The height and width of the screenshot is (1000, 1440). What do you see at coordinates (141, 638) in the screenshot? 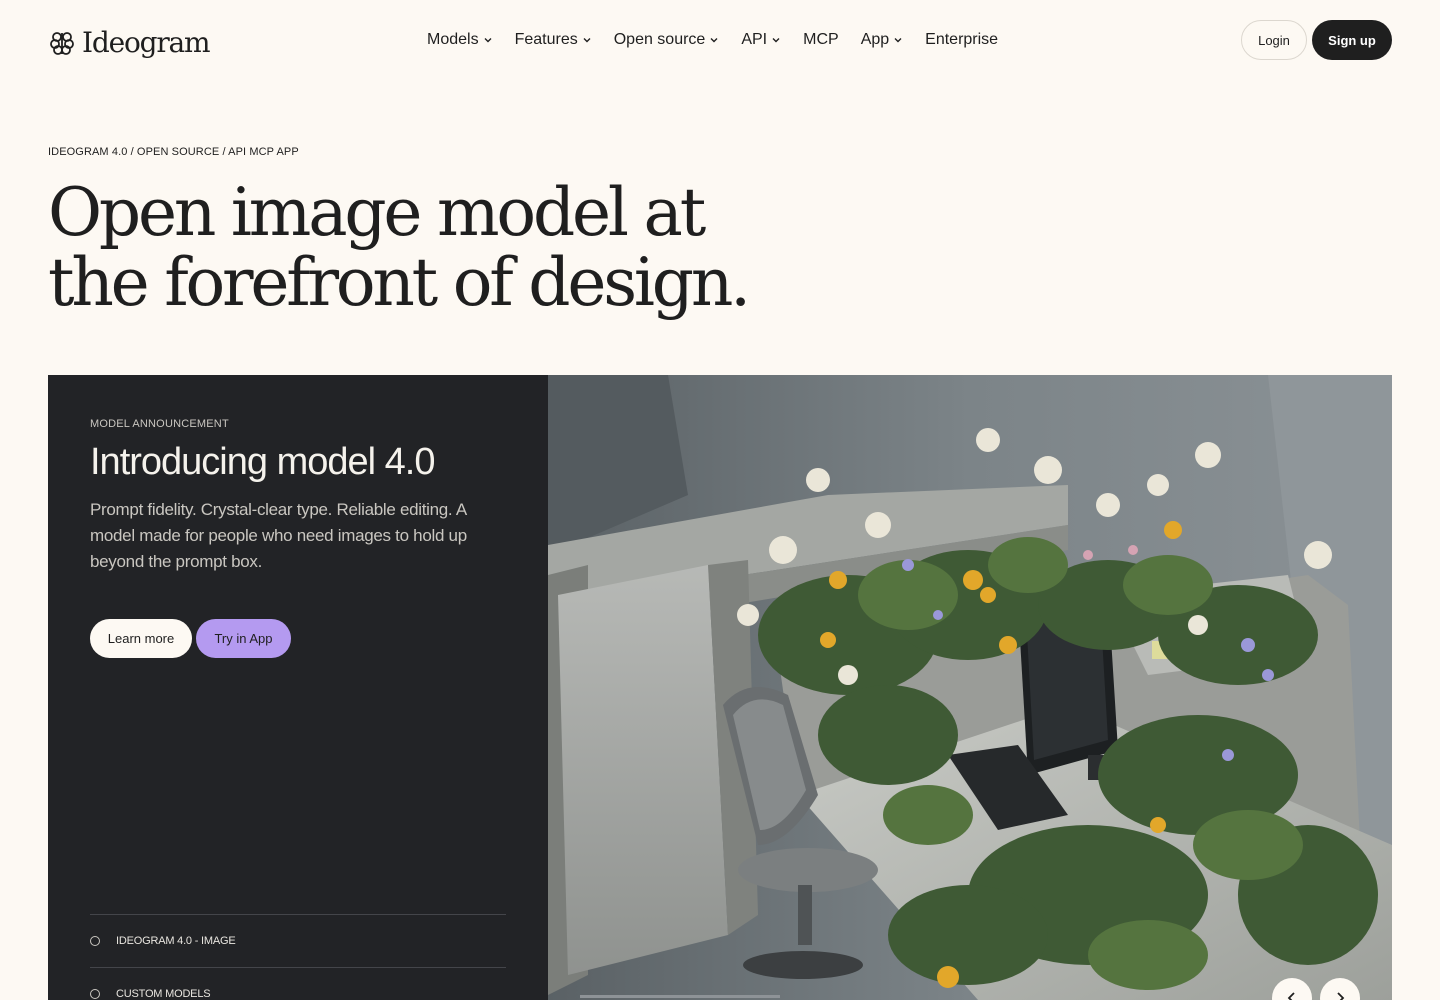
I see `learn-more-button: Learn more` at bounding box center [141, 638].